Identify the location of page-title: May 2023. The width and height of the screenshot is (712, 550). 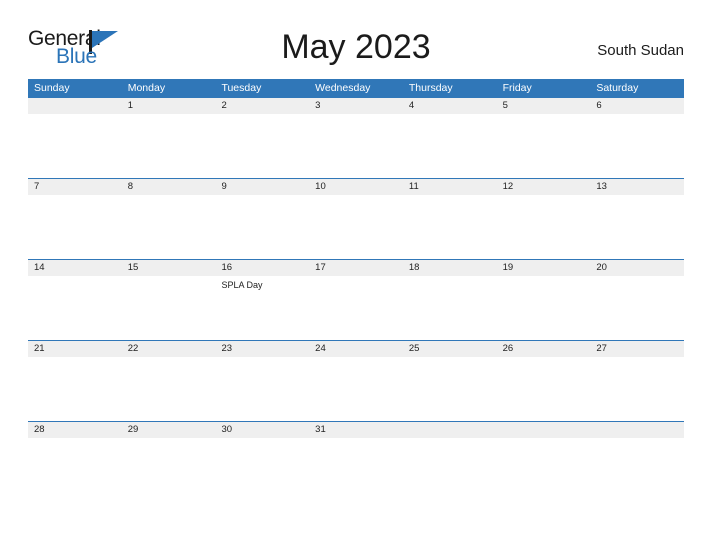
(356, 47).